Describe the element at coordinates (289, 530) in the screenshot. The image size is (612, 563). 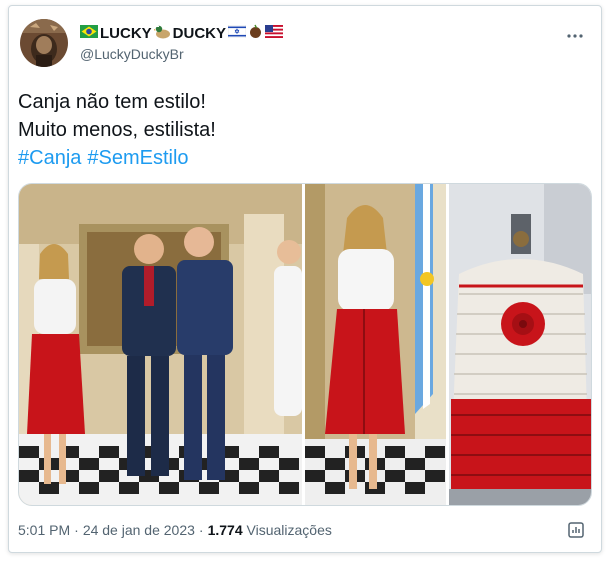
I see `views-label: Visualizações` at that location.